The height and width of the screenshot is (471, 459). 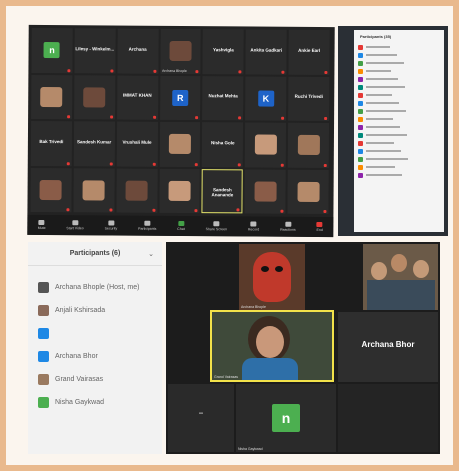 I want to click on participant-name-label: Yashvigla, so click(x=223, y=50).